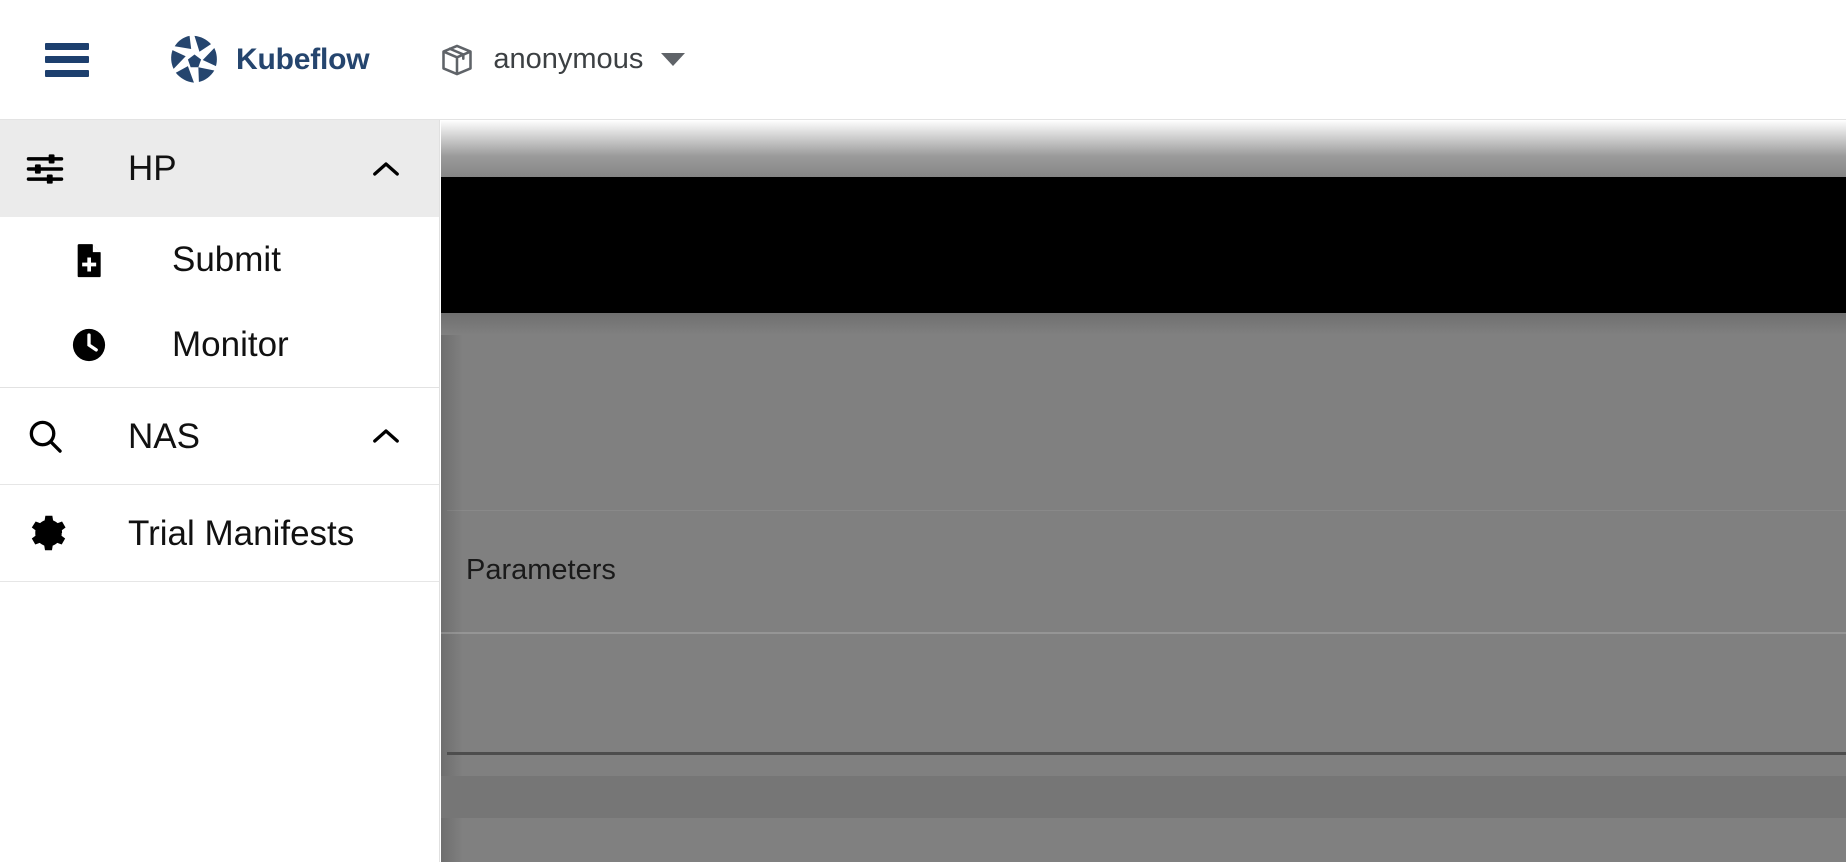 The height and width of the screenshot is (862, 1846). What do you see at coordinates (89, 345) in the screenshot?
I see `clock-icon` at bounding box center [89, 345].